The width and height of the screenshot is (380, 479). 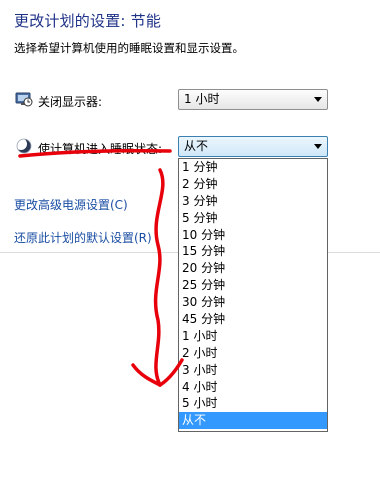 What do you see at coordinates (253, 268) in the screenshot?
I see `dropdown-option: 20 分钟` at bounding box center [253, 268].